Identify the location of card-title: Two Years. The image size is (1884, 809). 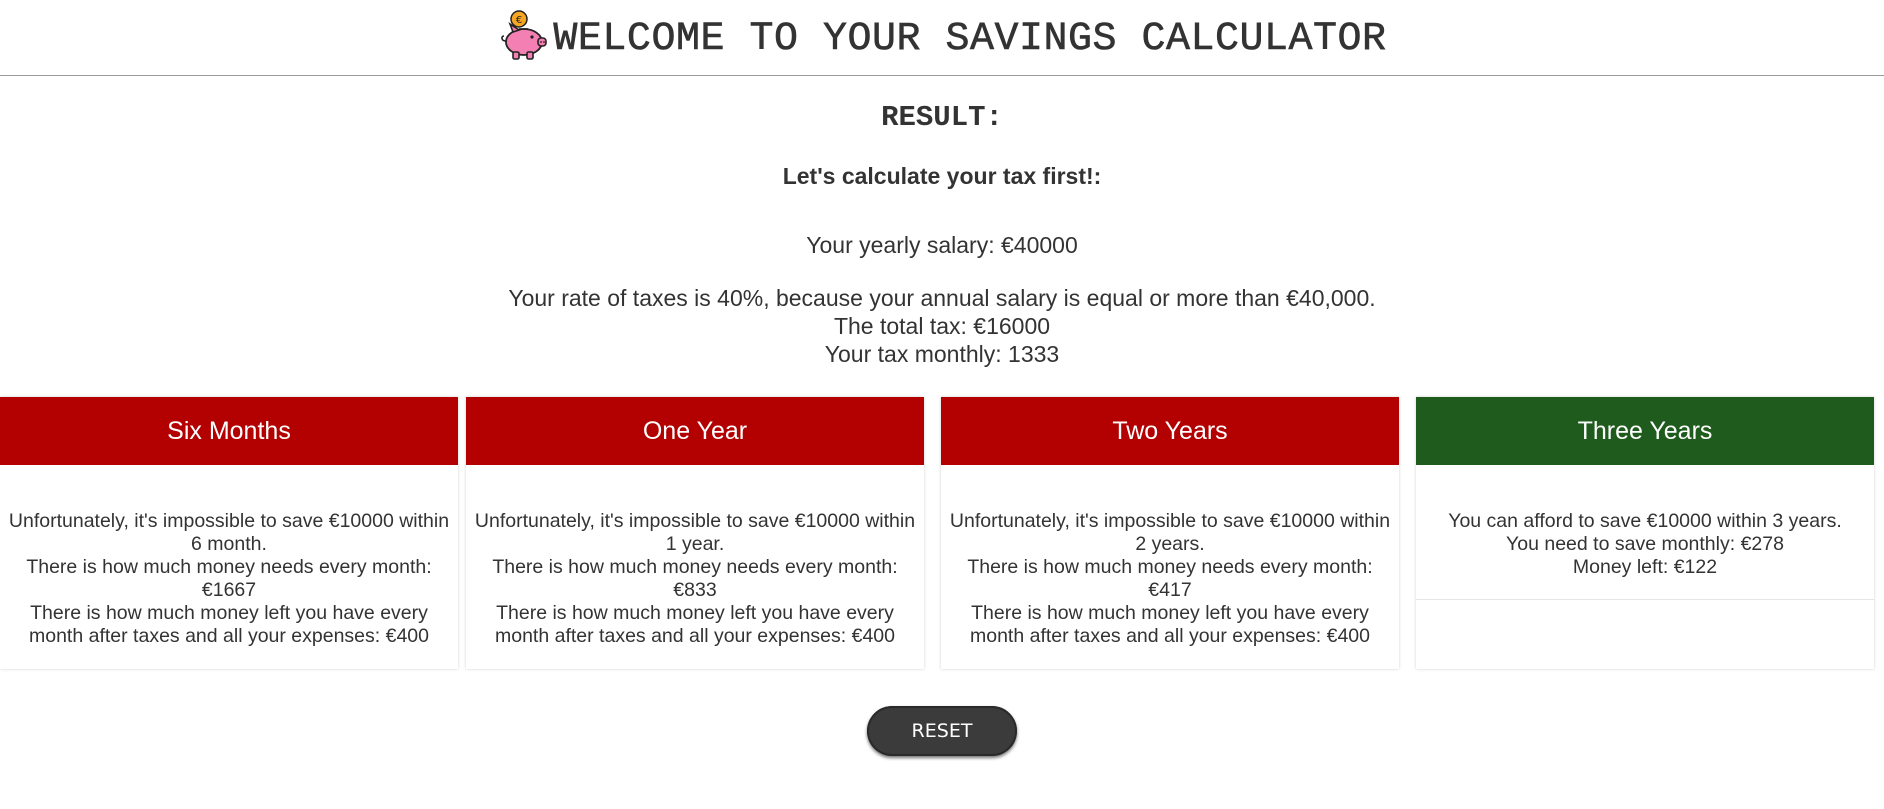
(1170, 430).